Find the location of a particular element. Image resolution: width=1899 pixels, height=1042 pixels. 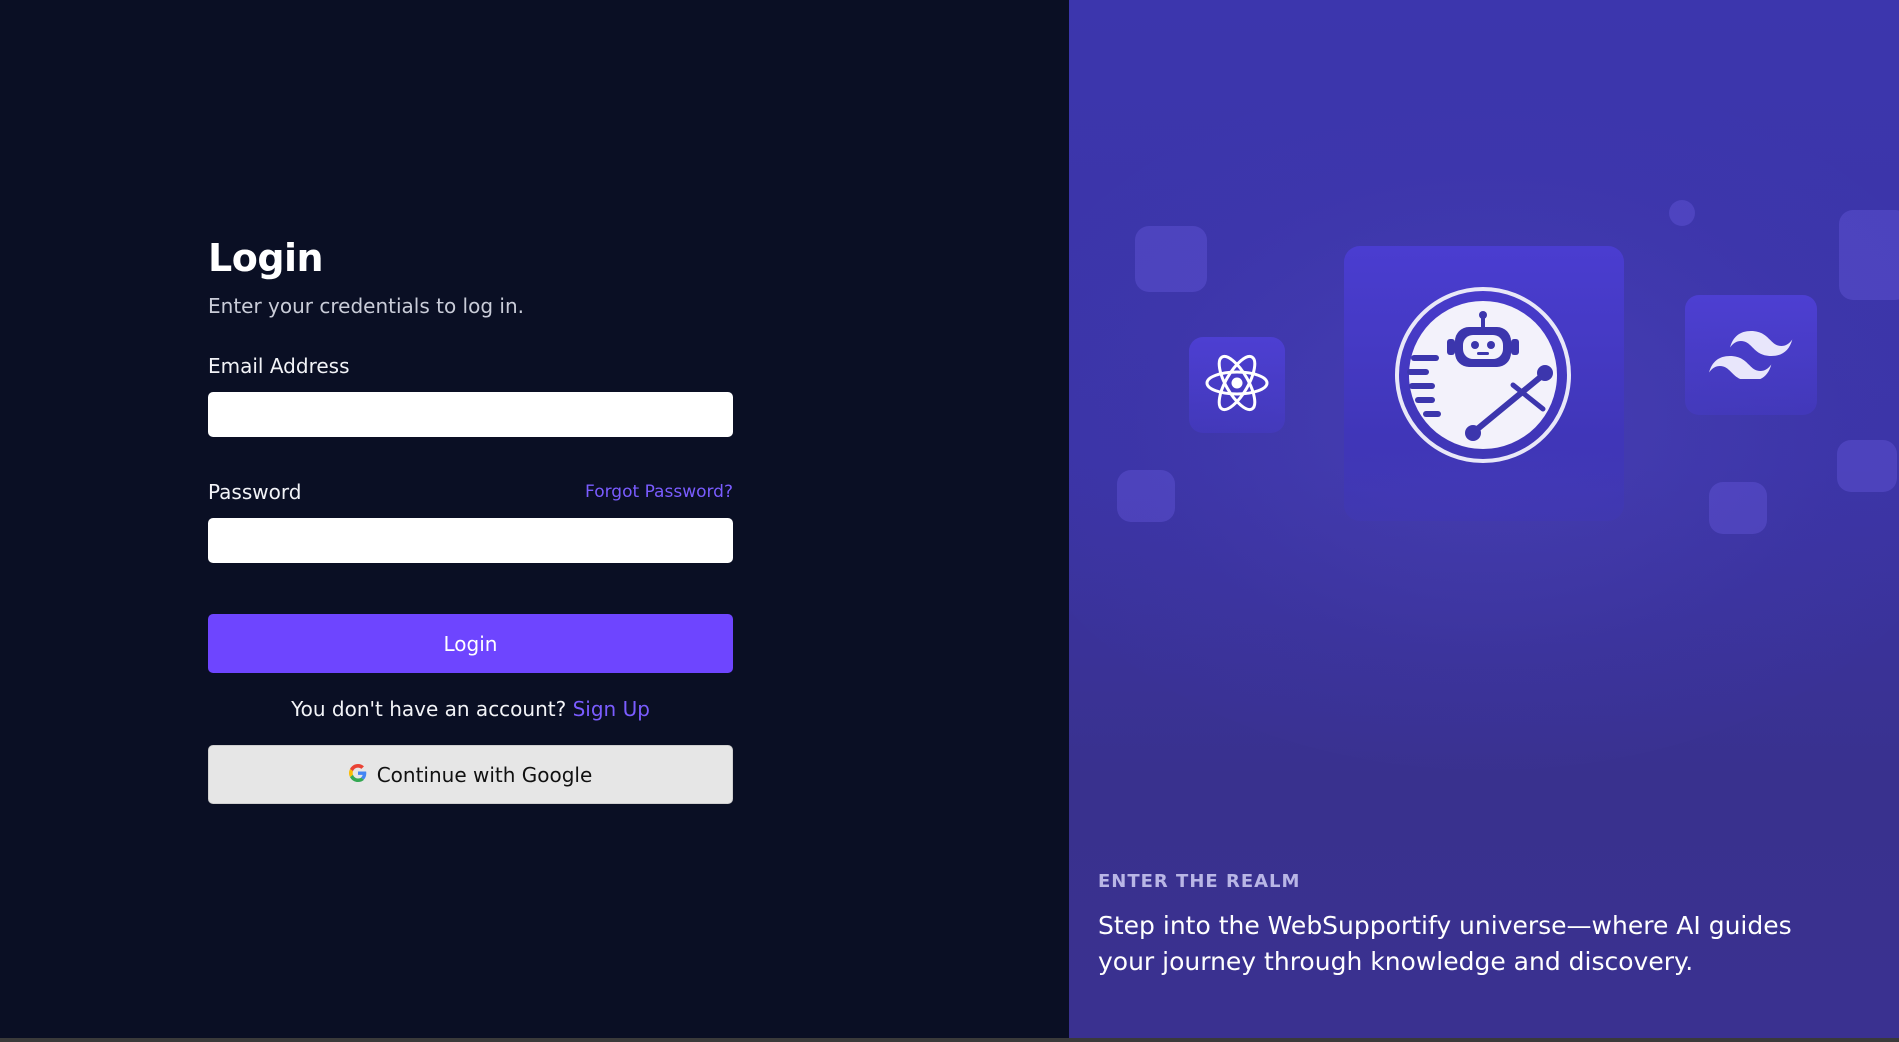

login-button: Login is located at coordinates (470, 643).